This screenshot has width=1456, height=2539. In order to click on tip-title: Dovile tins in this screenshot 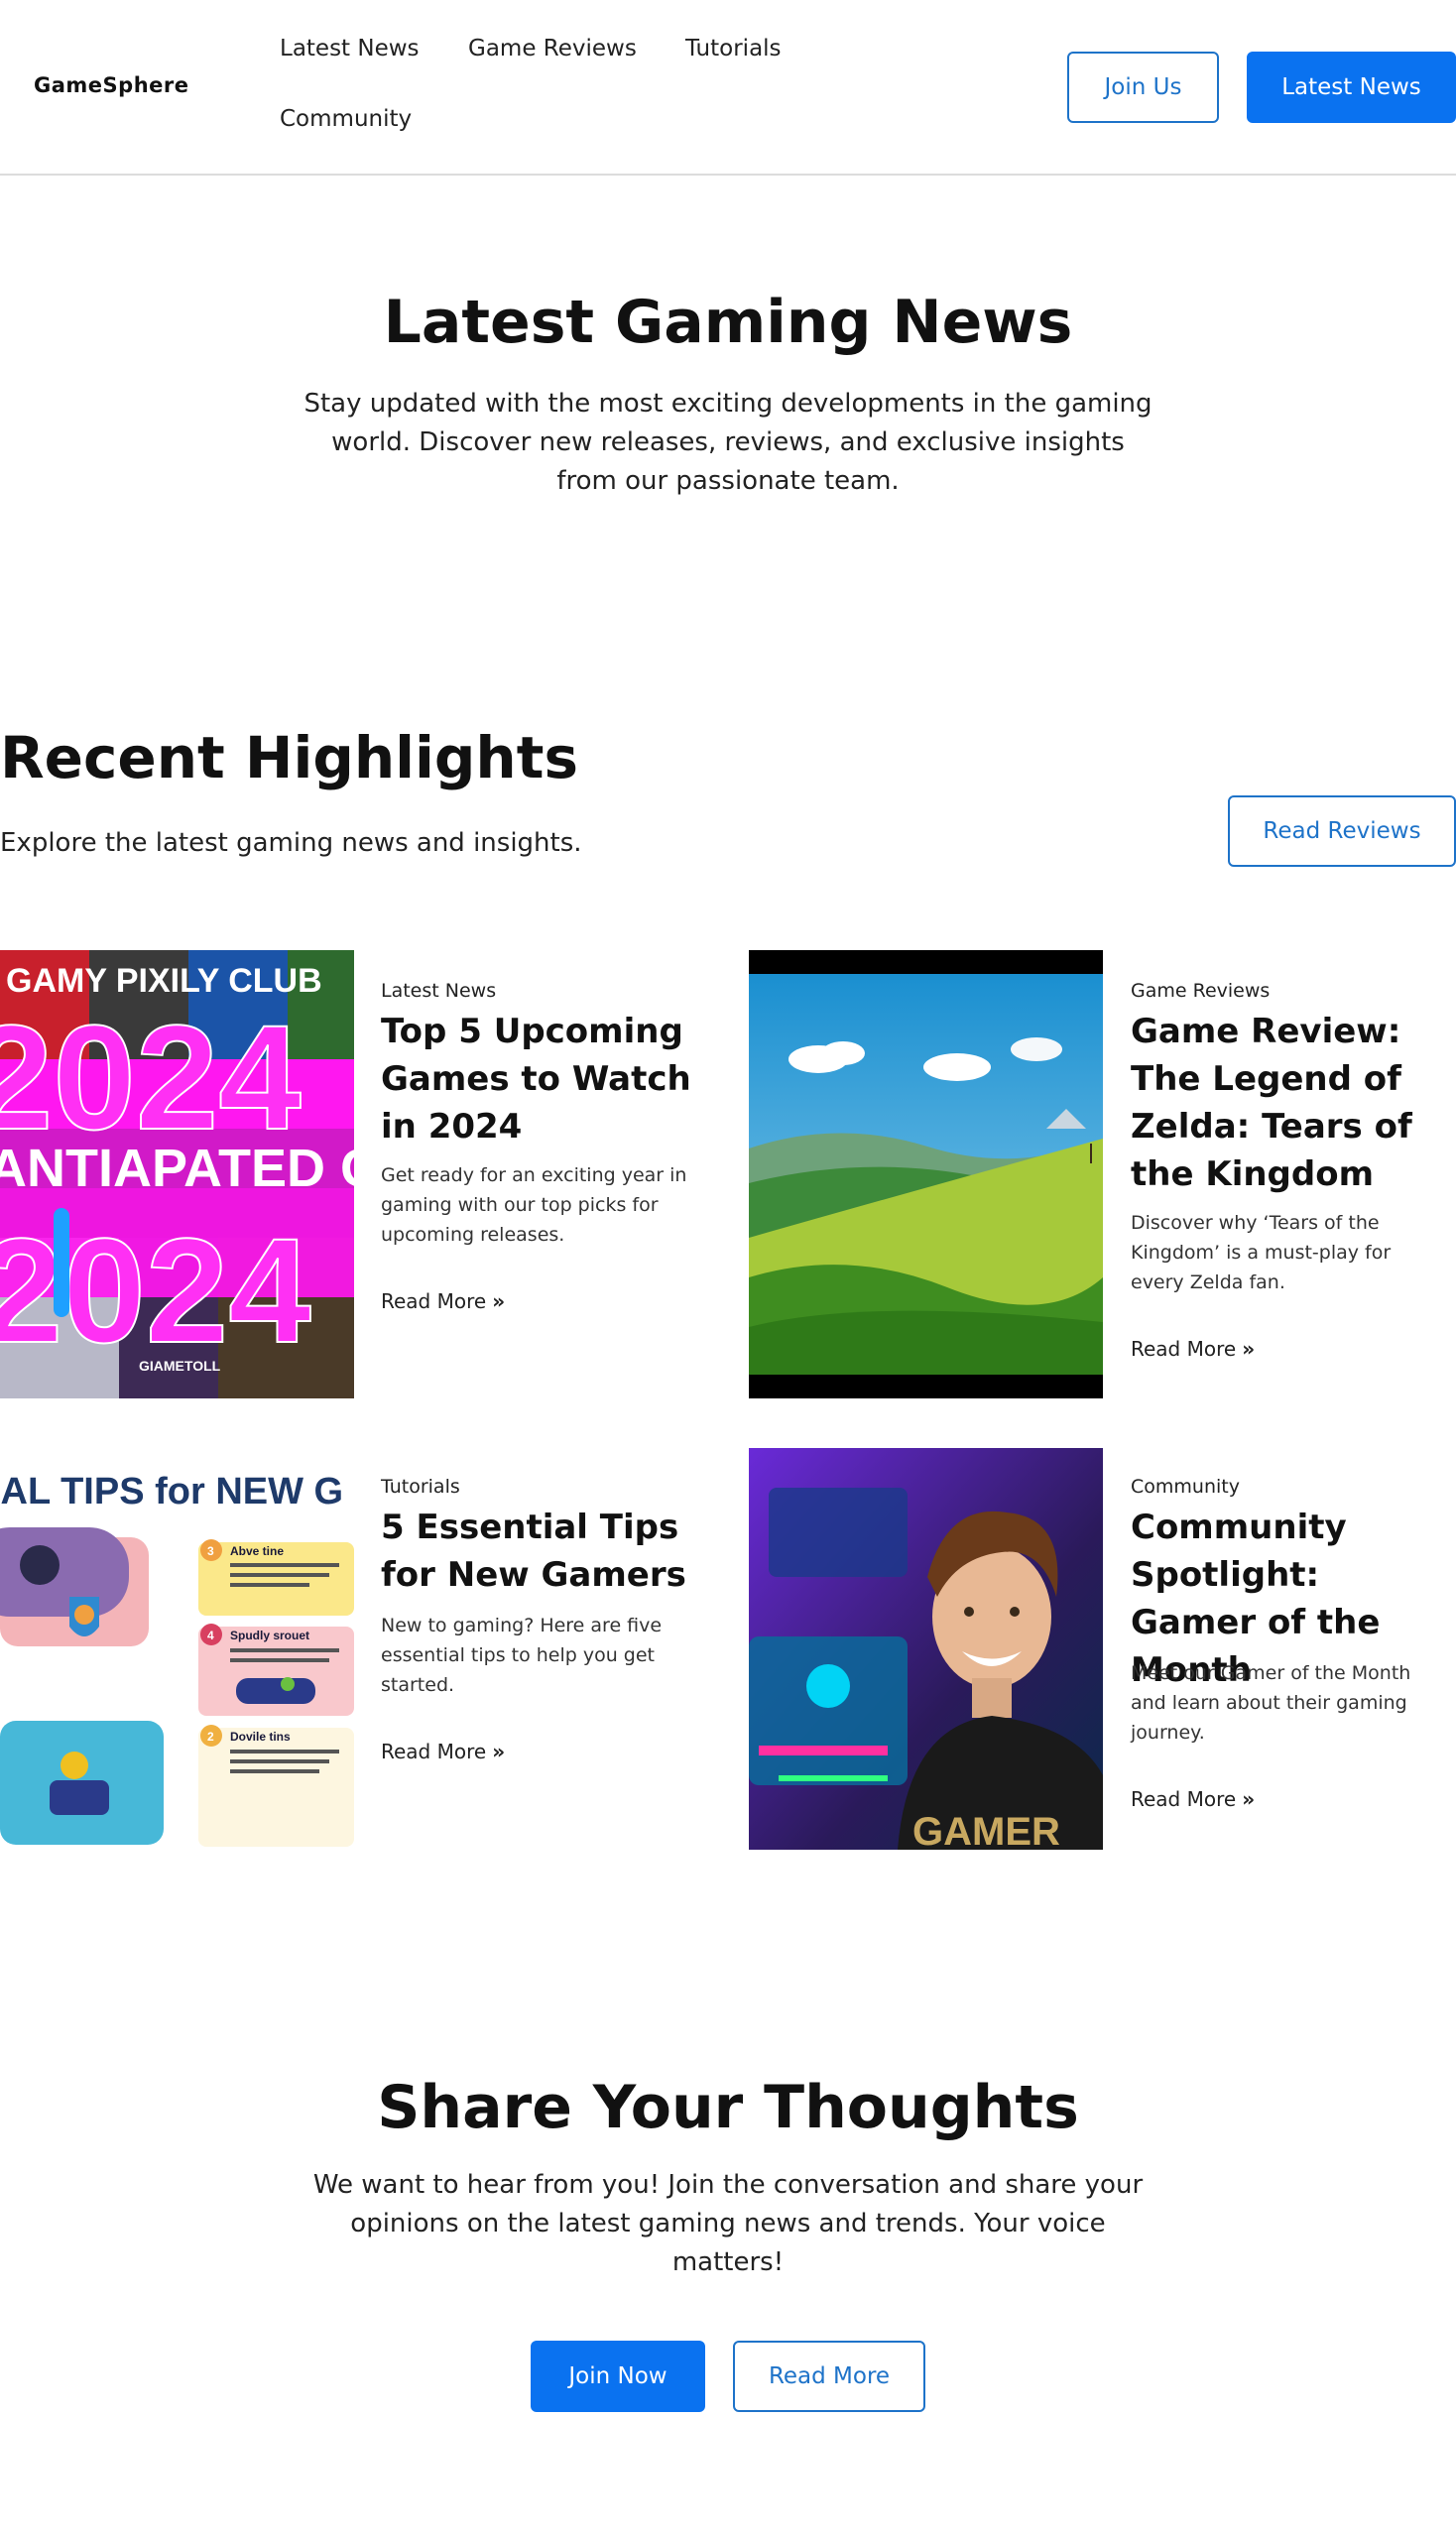, I will do `click(260, 1737)`.